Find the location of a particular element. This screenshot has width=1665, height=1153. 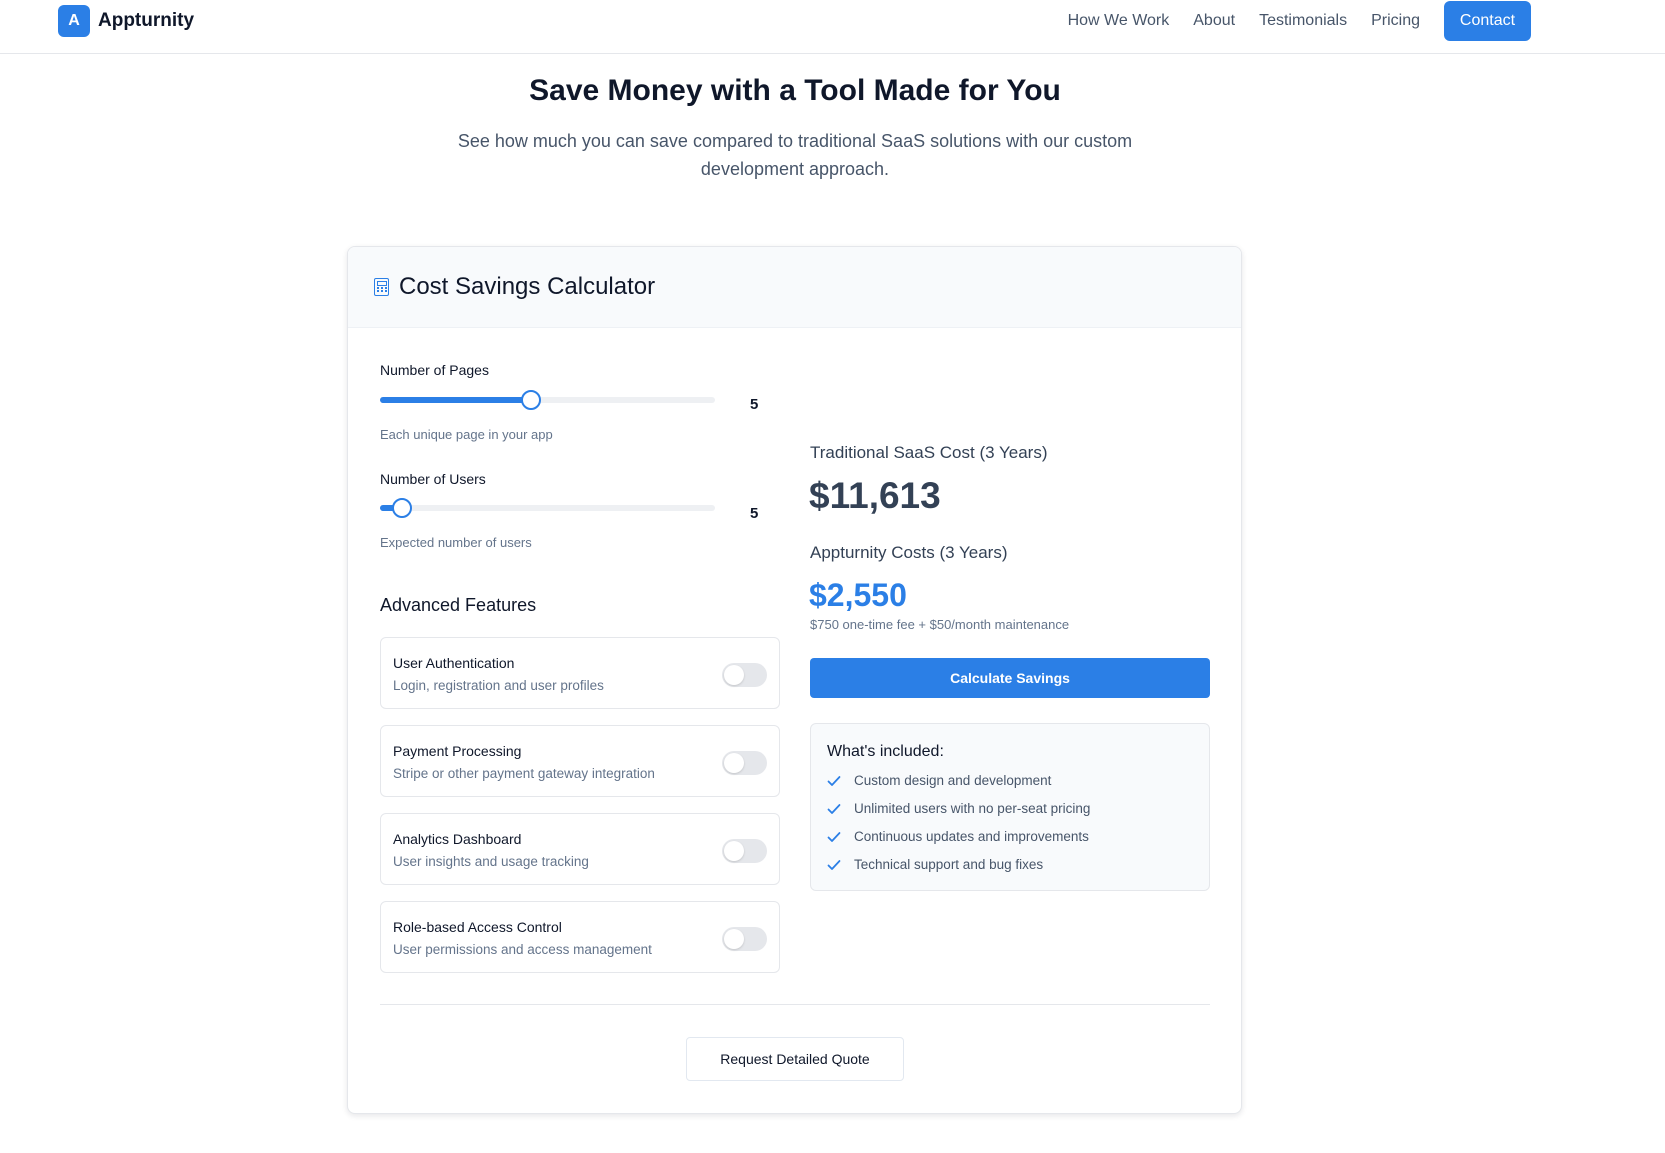

calculate-savings-button: Calculate Savings is located at coordinates (1010, 678).